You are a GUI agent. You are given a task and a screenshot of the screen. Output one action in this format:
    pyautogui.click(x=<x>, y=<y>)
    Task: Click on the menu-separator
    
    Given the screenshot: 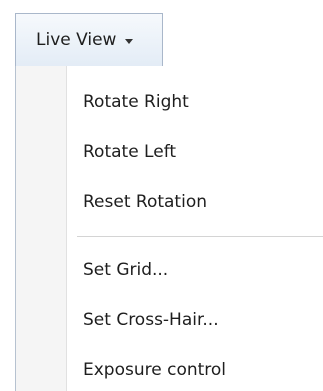 What is the action you would take?
    pyautogui.click(x=200, y=236)
    